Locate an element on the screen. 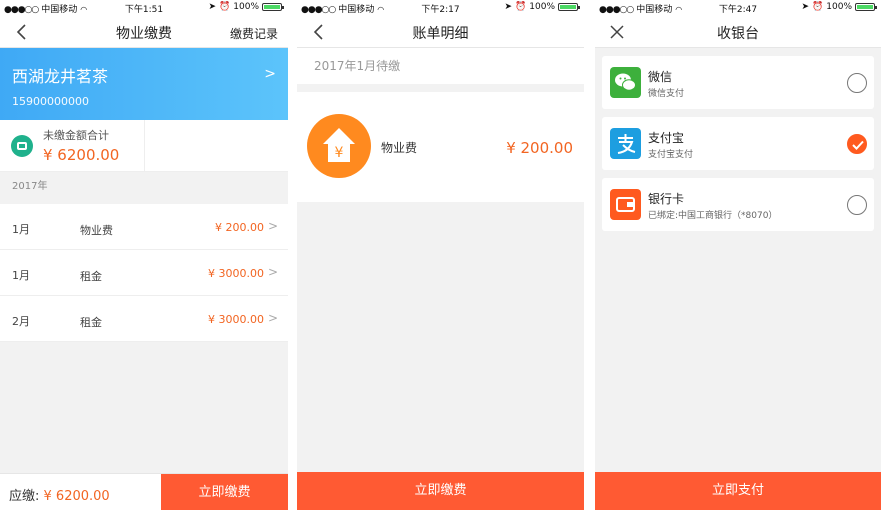 This screenshot has width=881, height=510. nav-bar: 收银台 is located at coordinates (738, 32).